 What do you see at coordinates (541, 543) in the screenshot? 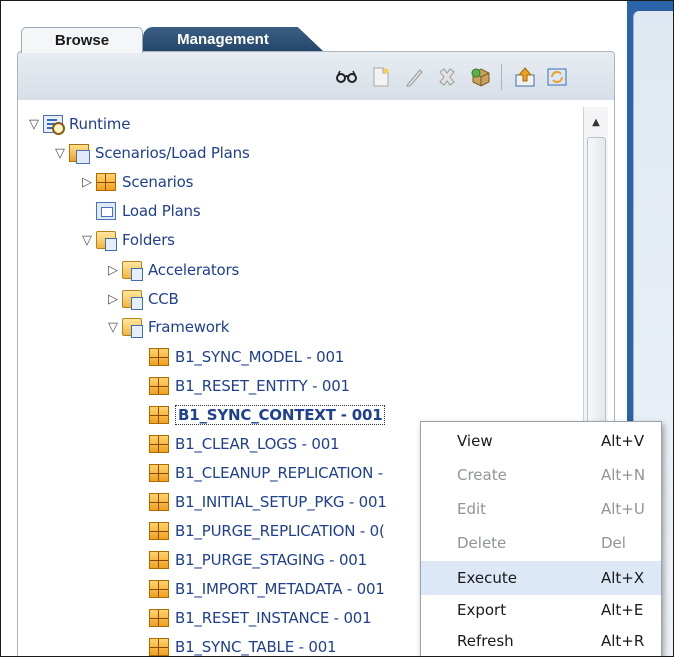
I see `menu-item-delete: Delete Del` at bounding box center [541, 543].